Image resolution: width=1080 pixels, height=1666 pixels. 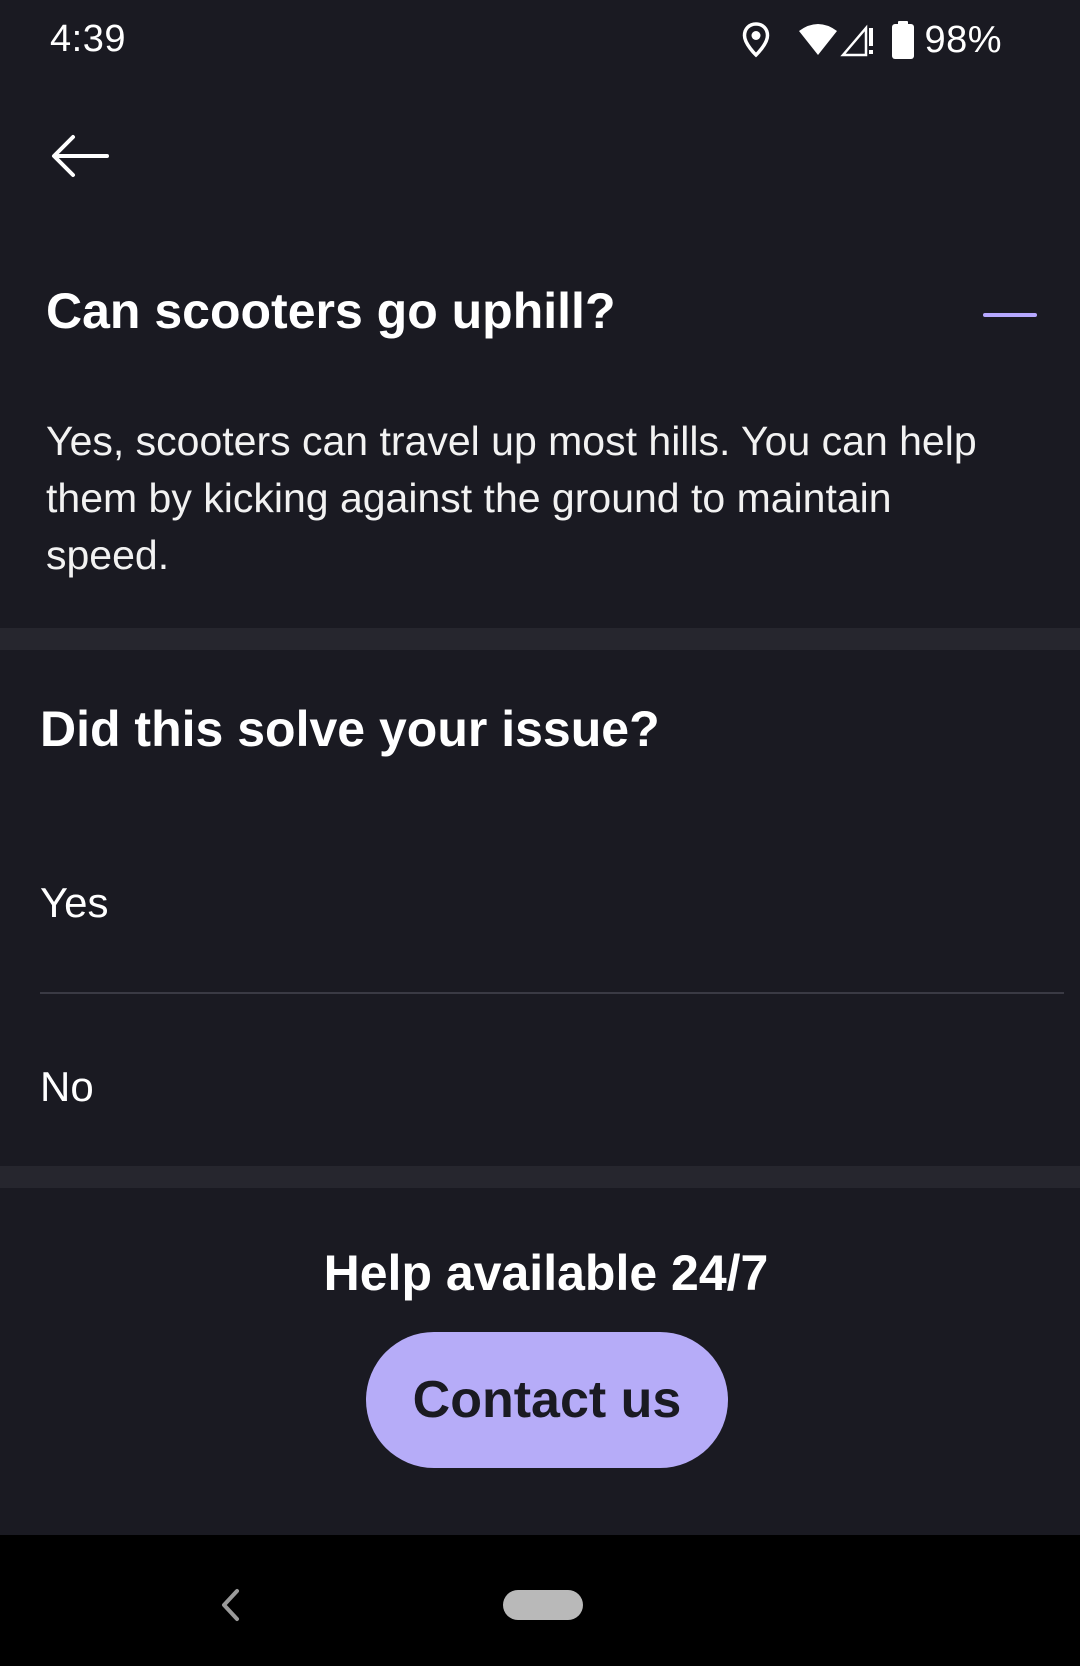 What do you see at coordinates (74, 902) in the screenshot?
I see `feedback-option-label: Yes` at bounding box center [74, 902].